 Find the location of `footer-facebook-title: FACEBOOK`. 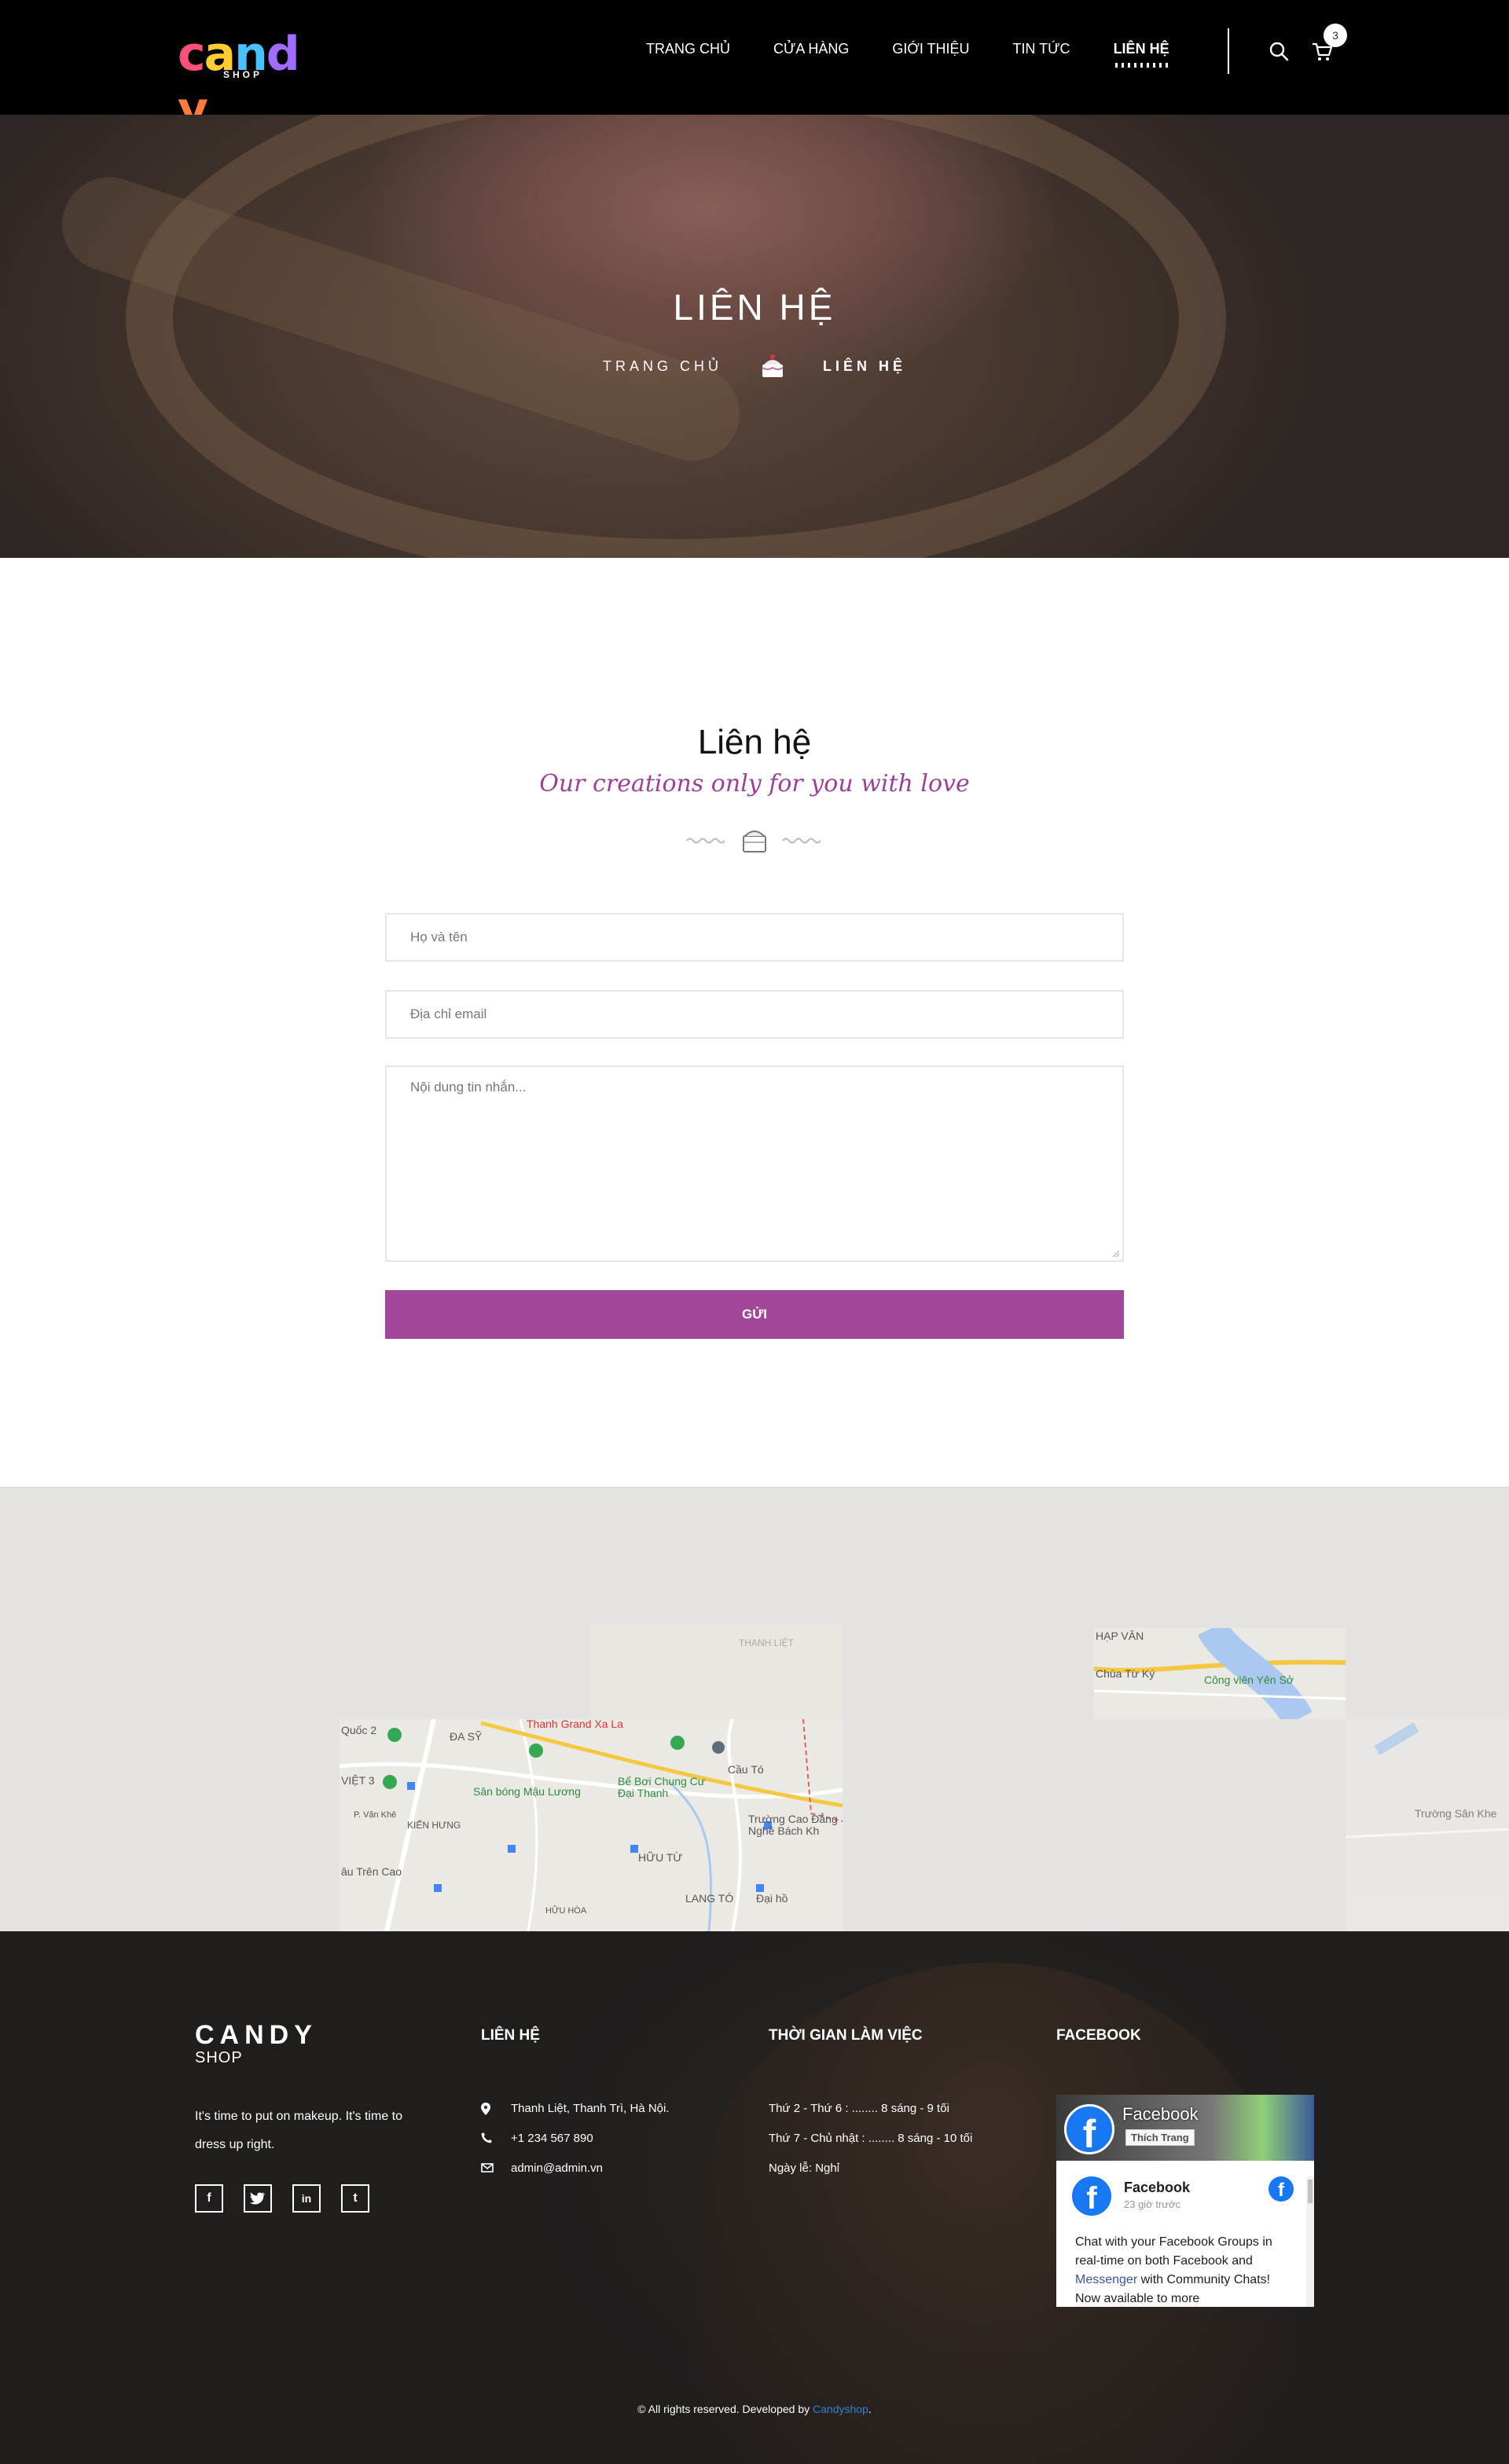

footer-facebook-title: FACEBOOK is located at coordinates (1098, 2035).